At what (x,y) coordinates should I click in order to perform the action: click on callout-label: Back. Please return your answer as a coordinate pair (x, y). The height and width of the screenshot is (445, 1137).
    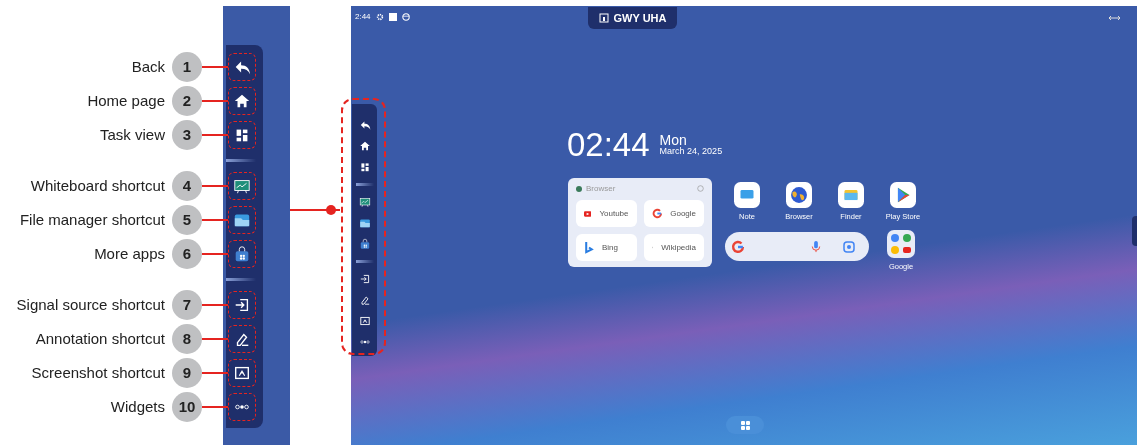
    Looking at the image, I should click on (147, 66).